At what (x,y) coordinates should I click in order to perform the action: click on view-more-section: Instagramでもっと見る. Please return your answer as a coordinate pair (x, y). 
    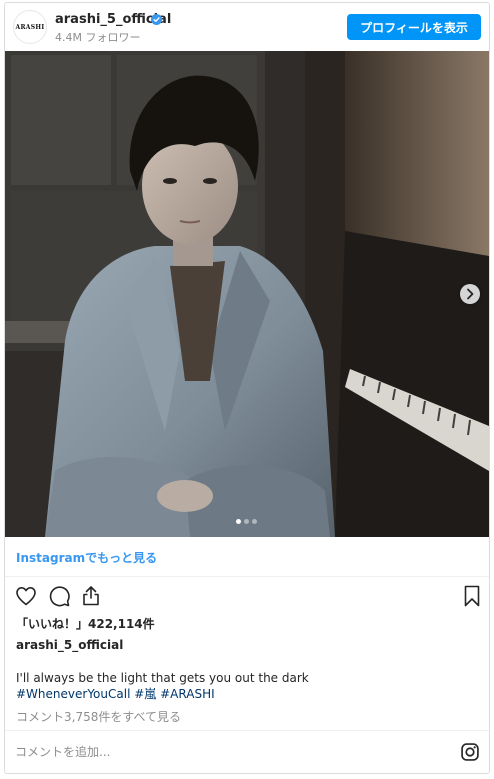
    Looking at the image, I should click on (247, 557).